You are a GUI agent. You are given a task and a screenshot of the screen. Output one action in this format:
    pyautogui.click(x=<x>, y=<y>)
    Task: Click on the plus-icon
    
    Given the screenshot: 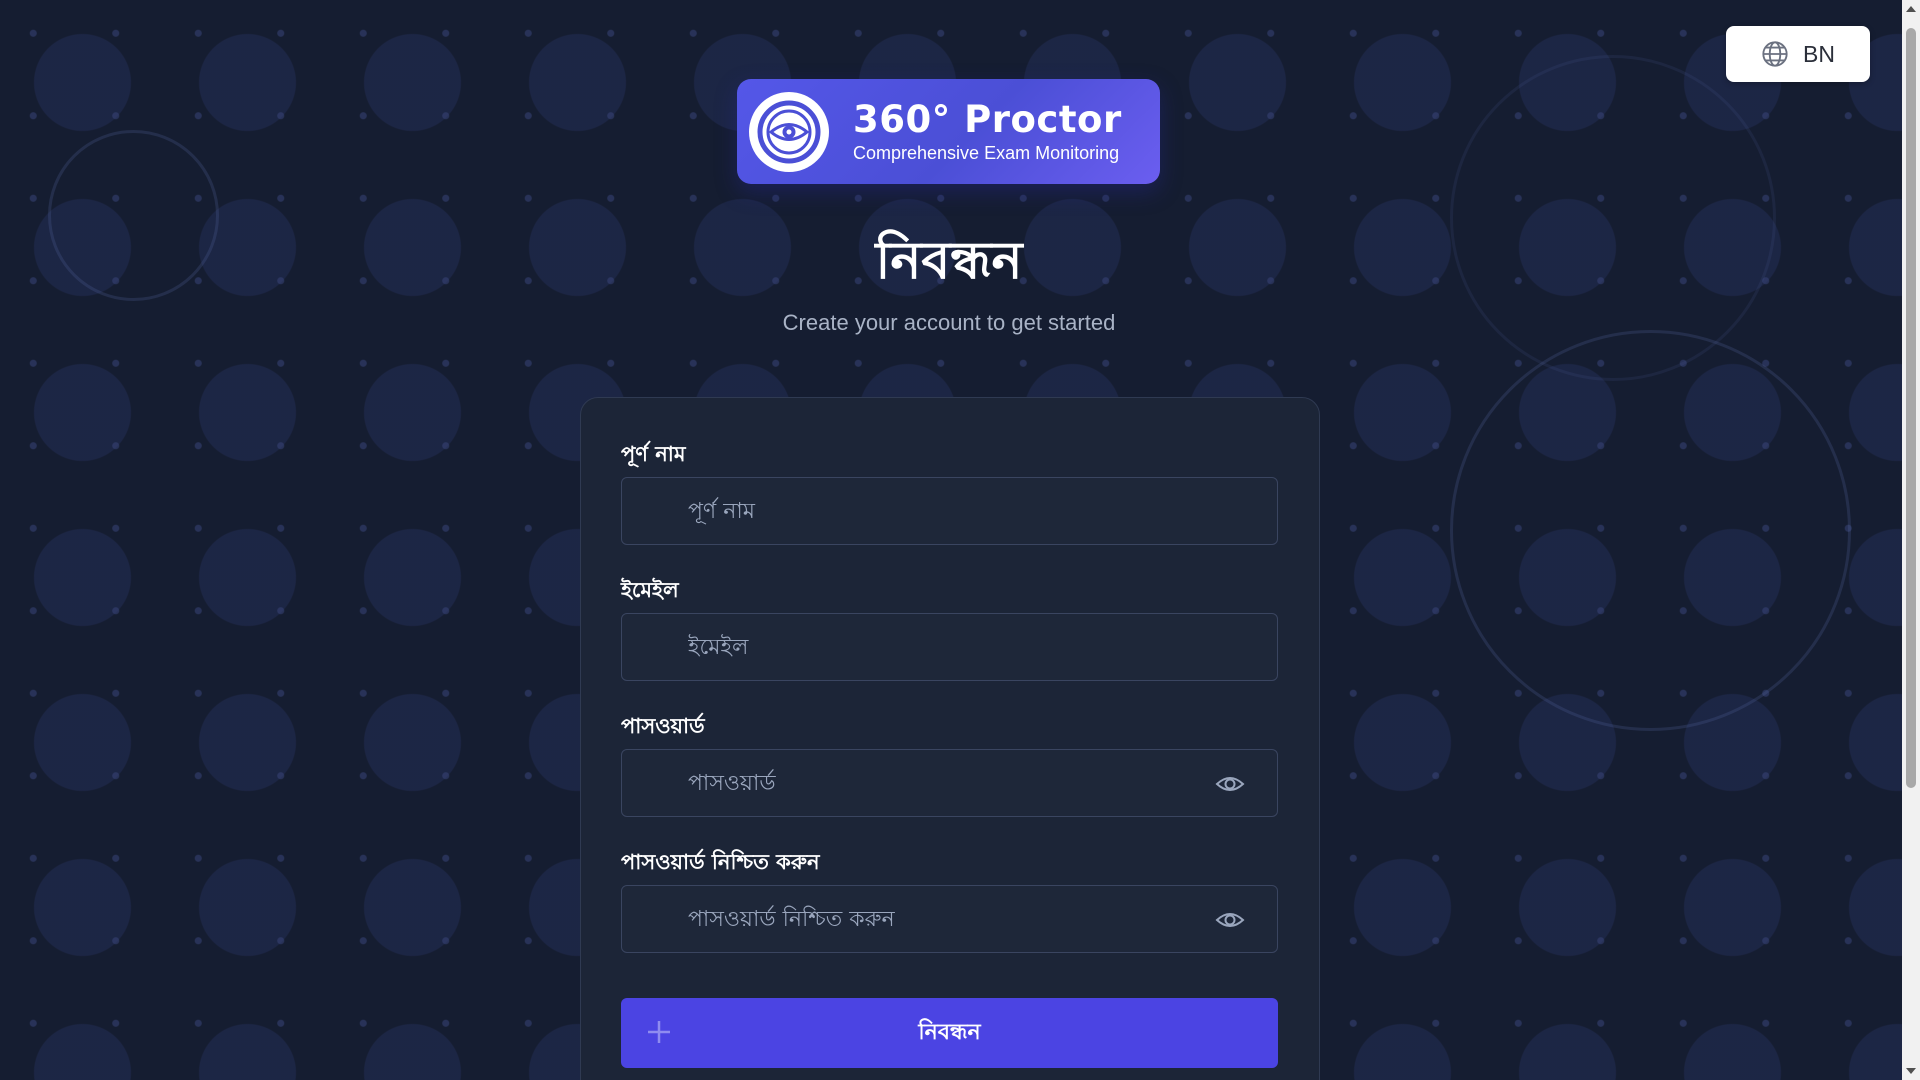 What is the action you would take?
    pyautogui.click(x=659, y=1032)
    